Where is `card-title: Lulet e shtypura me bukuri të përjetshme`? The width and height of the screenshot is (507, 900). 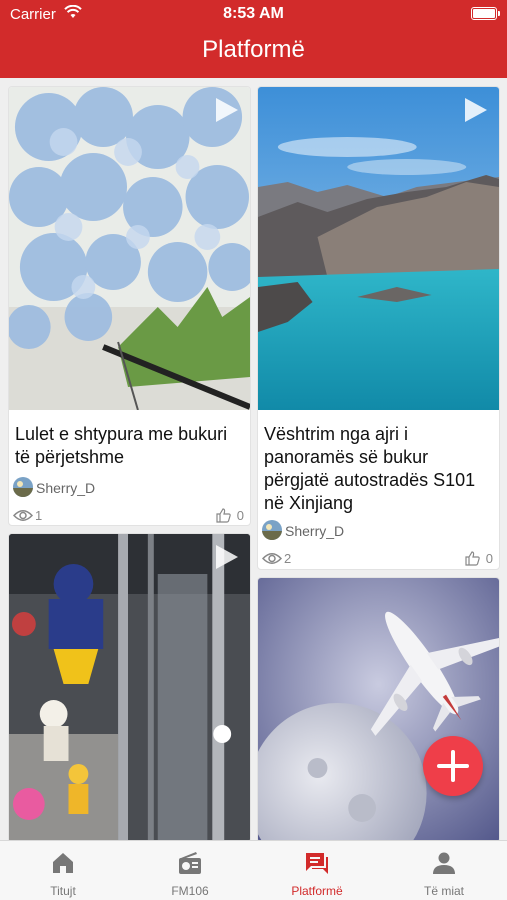 card-title: Lulet e shtypura me bukuri të përjetshme is located at coordinates (121, 445).